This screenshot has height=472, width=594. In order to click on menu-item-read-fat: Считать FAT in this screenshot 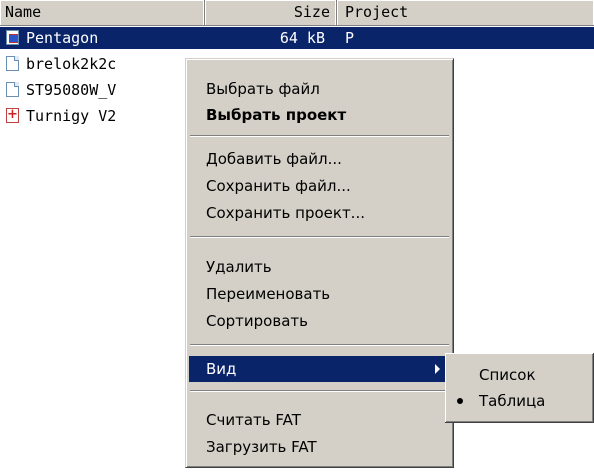, I will do `click(319, 420)`.